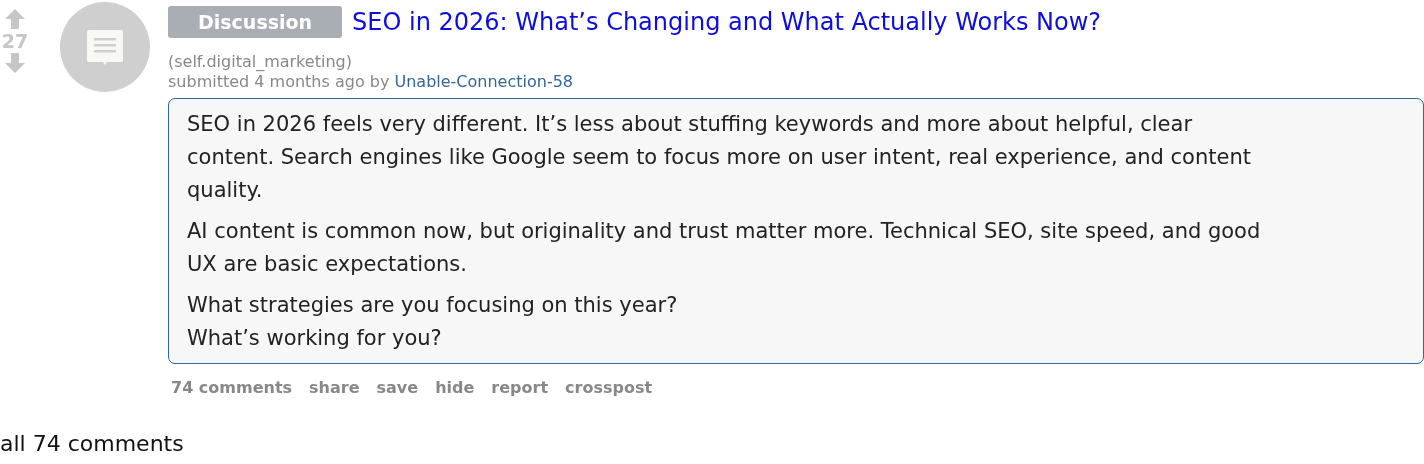 This screenshot has height=464, width=1424. I want to click on post-action-link: report, so click(520, 387).